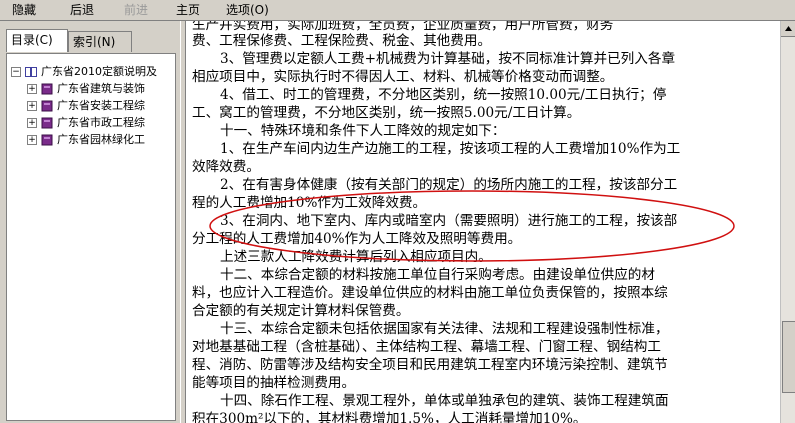  I want to click on scroll-up-arrow-icon, so click(788, 29).